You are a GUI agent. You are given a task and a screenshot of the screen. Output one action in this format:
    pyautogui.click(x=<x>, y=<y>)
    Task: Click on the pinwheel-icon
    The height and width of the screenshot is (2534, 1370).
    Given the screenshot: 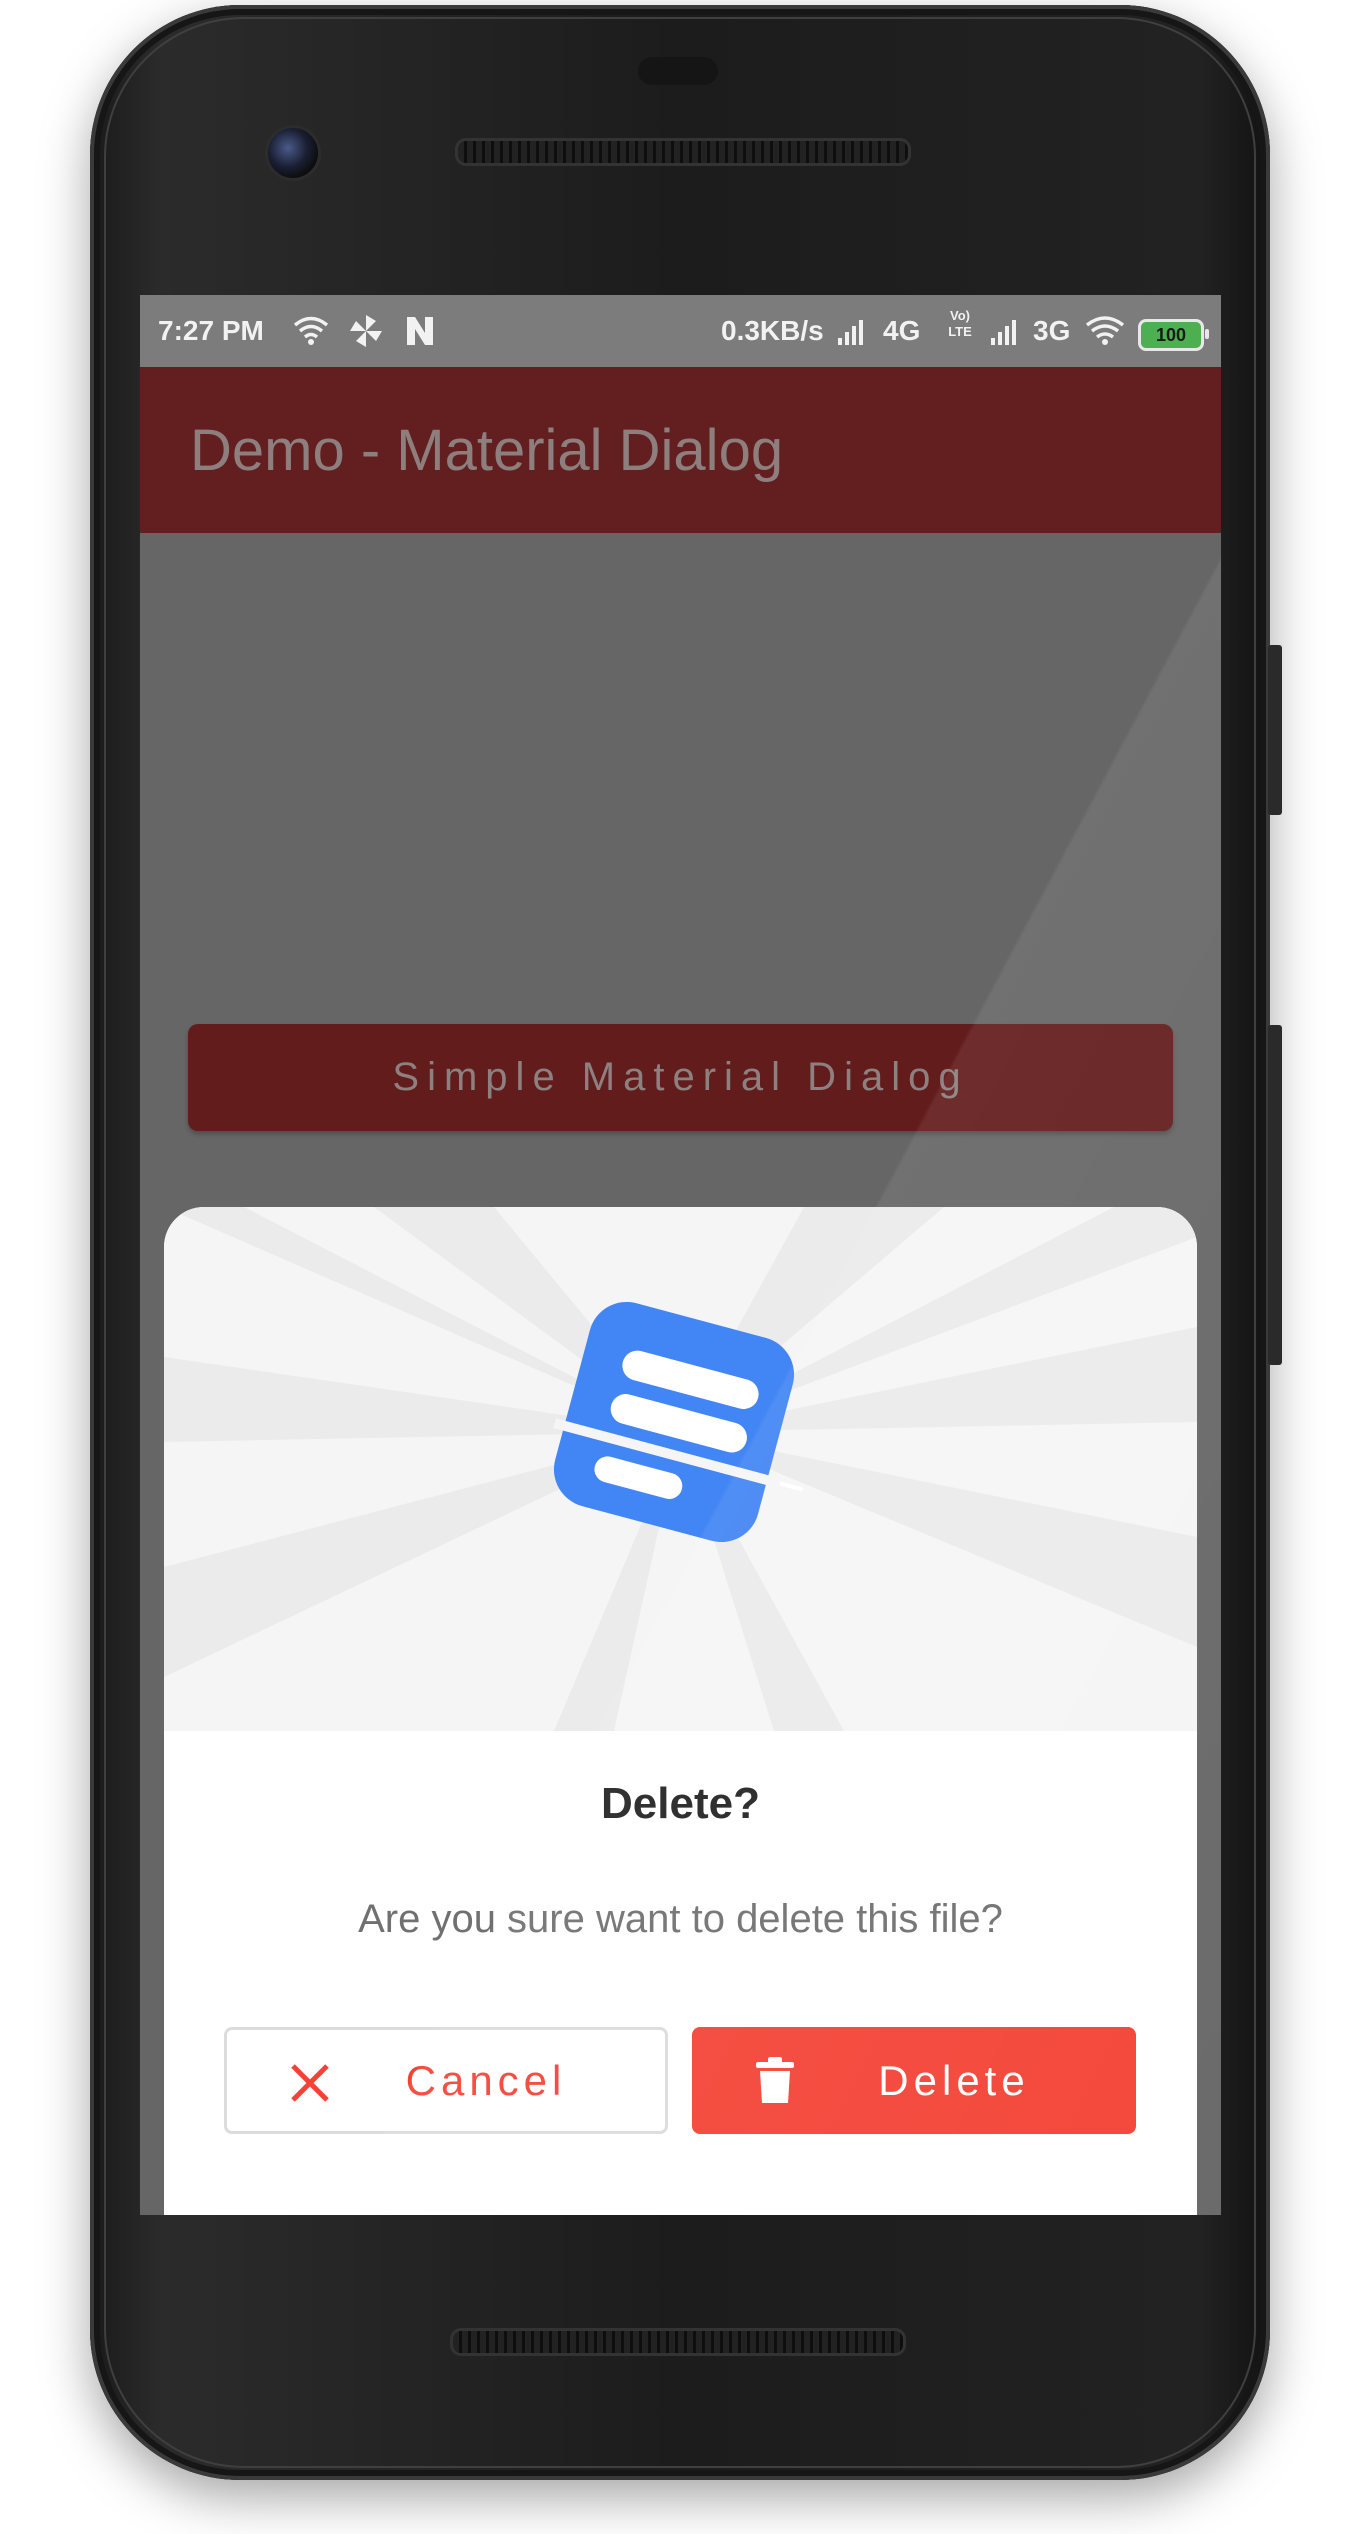 What is the action you would take?
    pyautogui.click(x=366, y=335)
    